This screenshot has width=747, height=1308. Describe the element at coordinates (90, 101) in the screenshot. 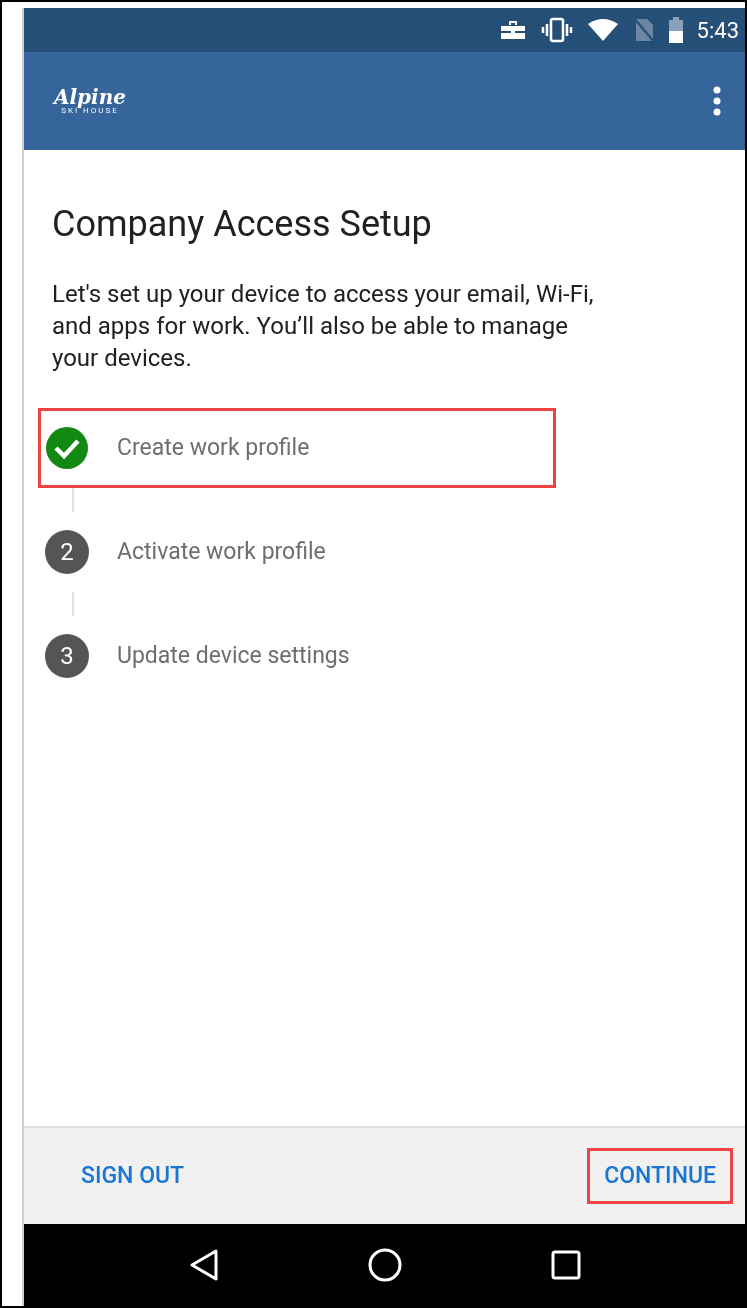

I see `app-logo: Alpine SKI HOUSE` at that location.